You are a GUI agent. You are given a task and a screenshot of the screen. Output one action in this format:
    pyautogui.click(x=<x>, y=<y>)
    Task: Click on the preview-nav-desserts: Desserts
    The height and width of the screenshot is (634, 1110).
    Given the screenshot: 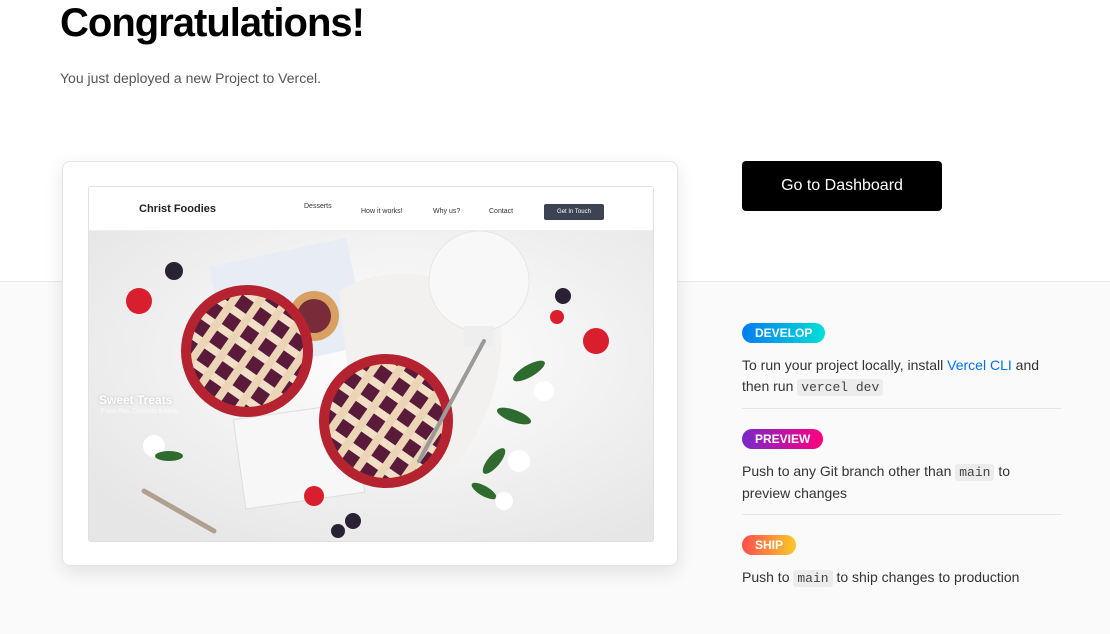 What is the action you would take?
    pyautogui.click(x=318, y=206)
    